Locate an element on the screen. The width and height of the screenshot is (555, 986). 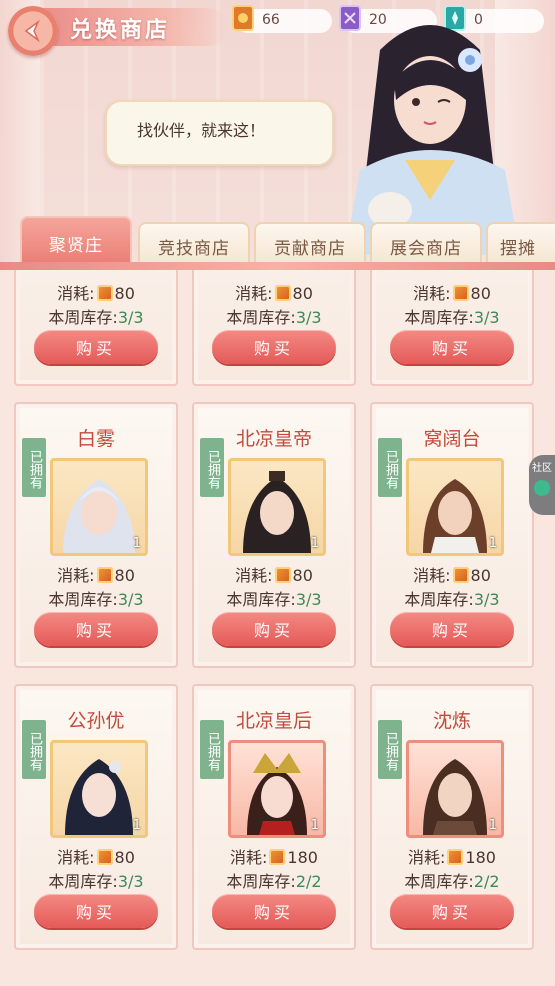
portrait-beiliang-empress: 1 is located at coordinates (277, 789).